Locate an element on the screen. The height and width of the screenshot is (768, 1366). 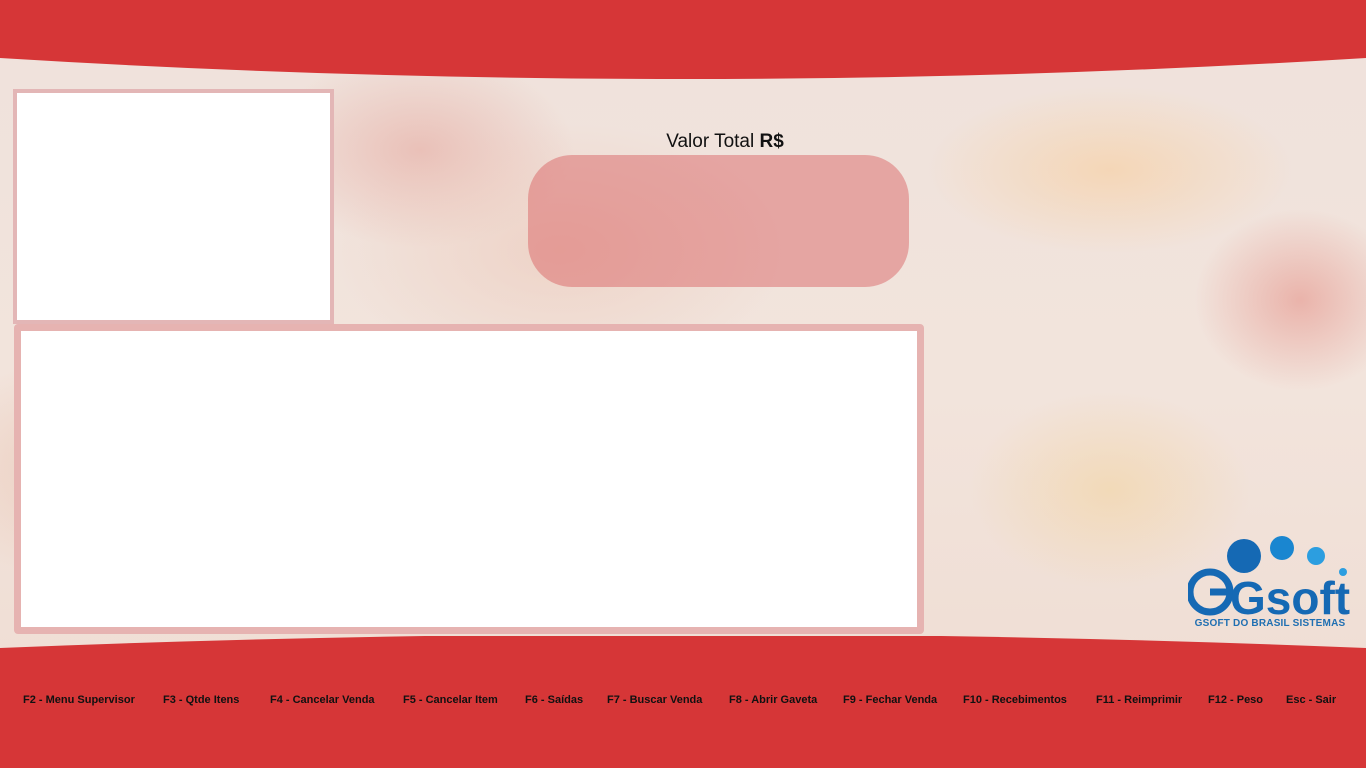
f12-peso: F12 - Peso is located at coordinates (1235, 700).